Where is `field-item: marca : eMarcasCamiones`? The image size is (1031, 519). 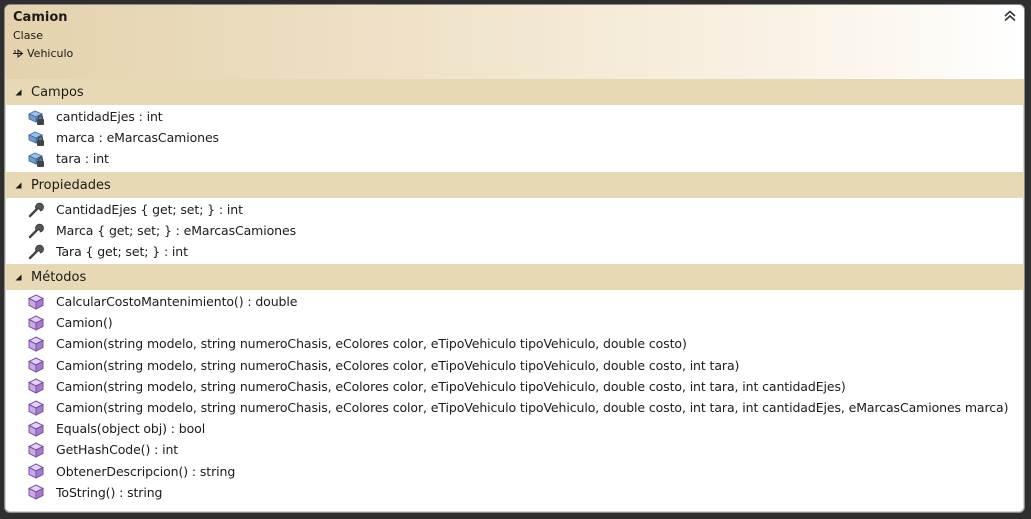 field-item: marca : eMarcasCamiones is located at coordinates (123, 137).